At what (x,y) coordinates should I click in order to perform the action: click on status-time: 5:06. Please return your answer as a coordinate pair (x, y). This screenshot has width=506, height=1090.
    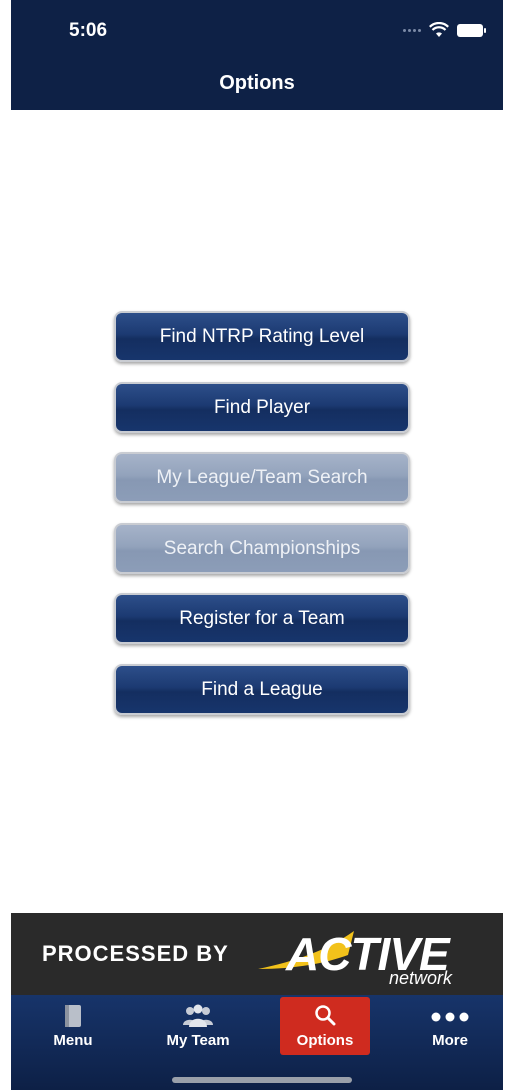
    Looking at the image, I should click on (88, 30).